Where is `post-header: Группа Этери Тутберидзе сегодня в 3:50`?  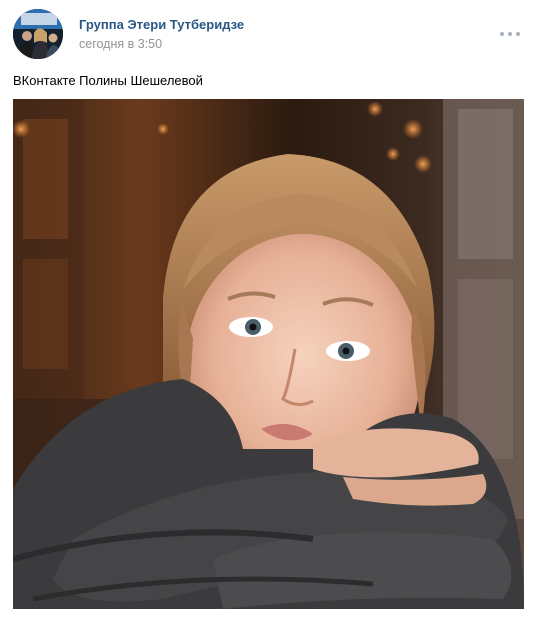
post-header: Группа Этери Тутберидзе сегодня в 3:50 is located at coordinates (268, 35).